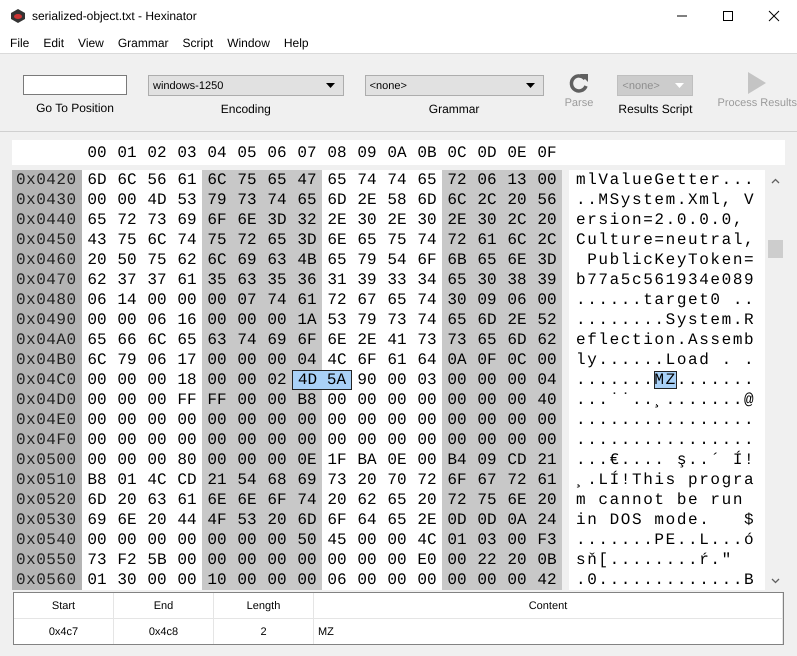 The image size is (797, 656). Describe the element at coordinates (547, 260) in the screenshot. I see `hex-byte: 3D` at that location.